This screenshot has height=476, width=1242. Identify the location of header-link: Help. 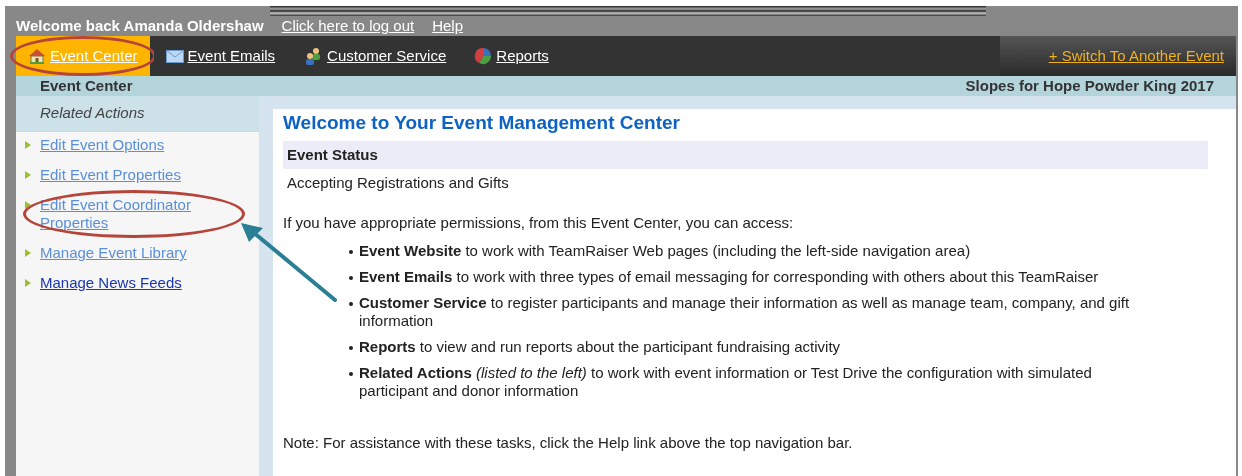
(448, 26).